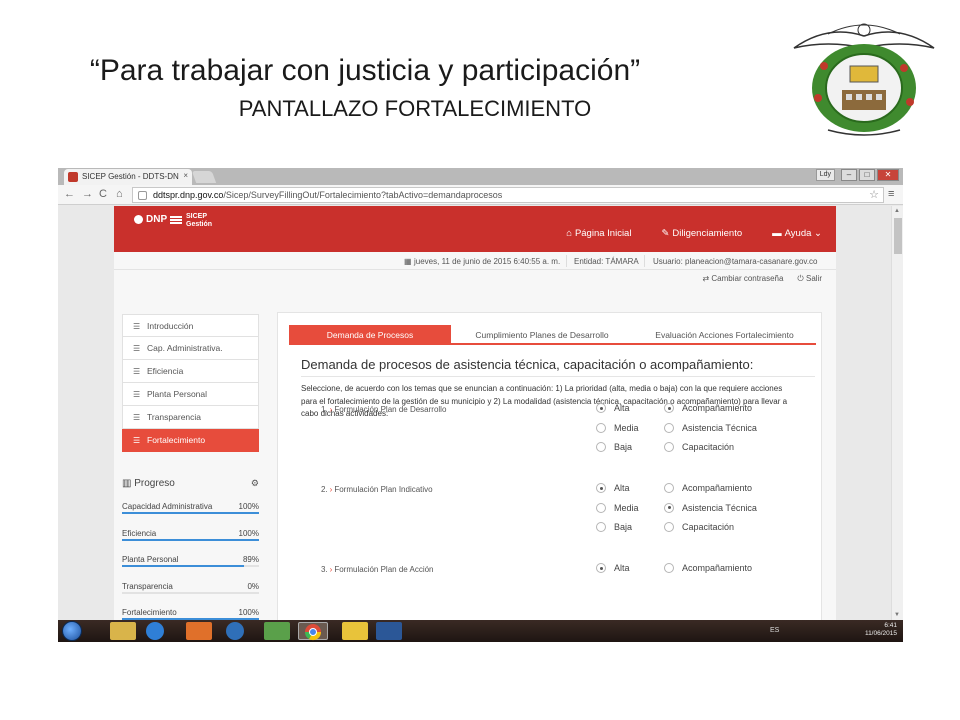 The width and height of the screenshot is (960, 720). Describe the element at coordinates (149, 612) in the screenshot. I see `progress-label: Fortalecimiento` at that location.